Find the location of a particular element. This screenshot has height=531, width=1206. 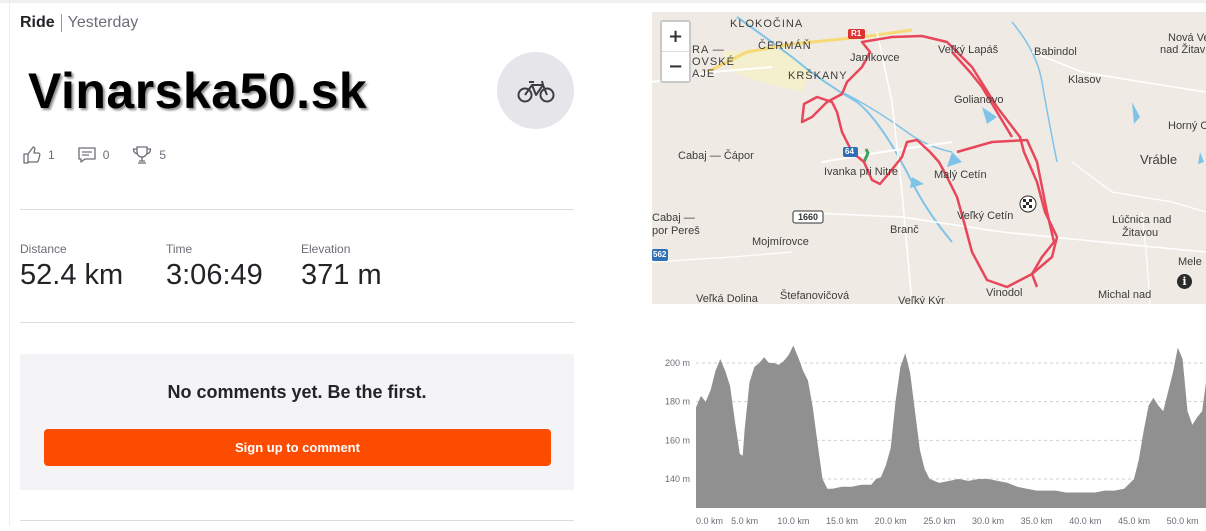

zoom-controls: + − is located at coordinates (675, 51).